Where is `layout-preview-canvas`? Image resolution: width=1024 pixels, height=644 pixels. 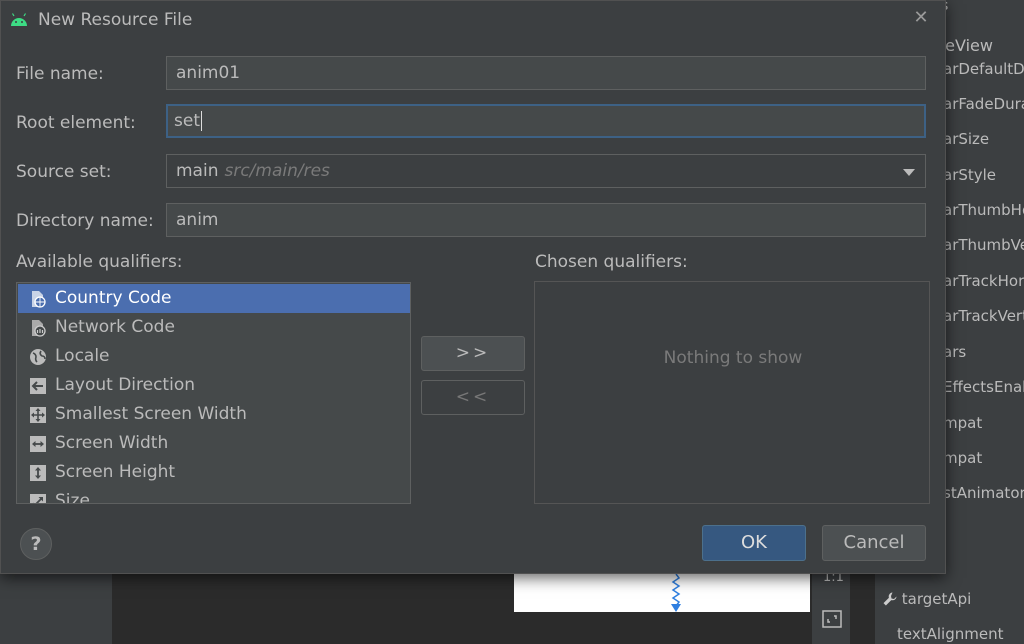 layout-preview-canvas is located at coordinates (662, 593).